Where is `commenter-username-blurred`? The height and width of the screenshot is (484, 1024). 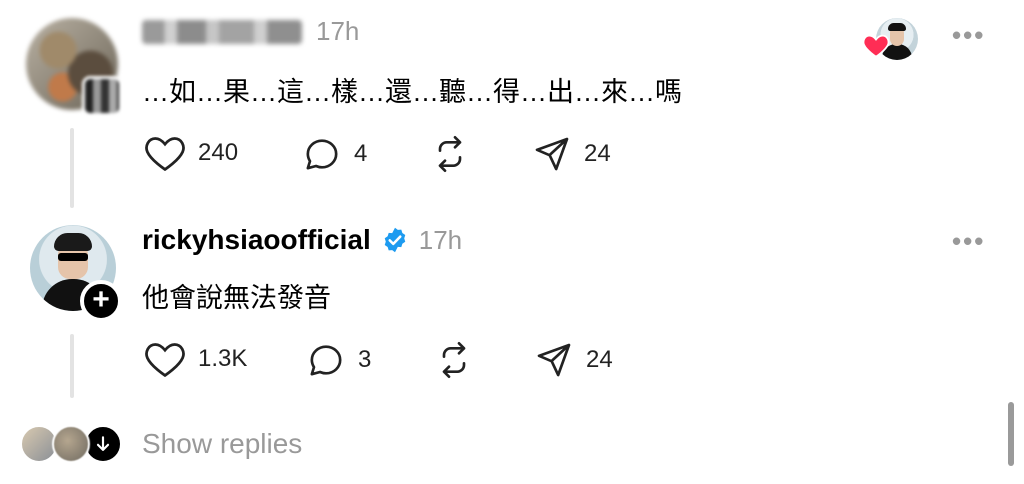 commenter-username-blurred is located at coordinates (222, 32).